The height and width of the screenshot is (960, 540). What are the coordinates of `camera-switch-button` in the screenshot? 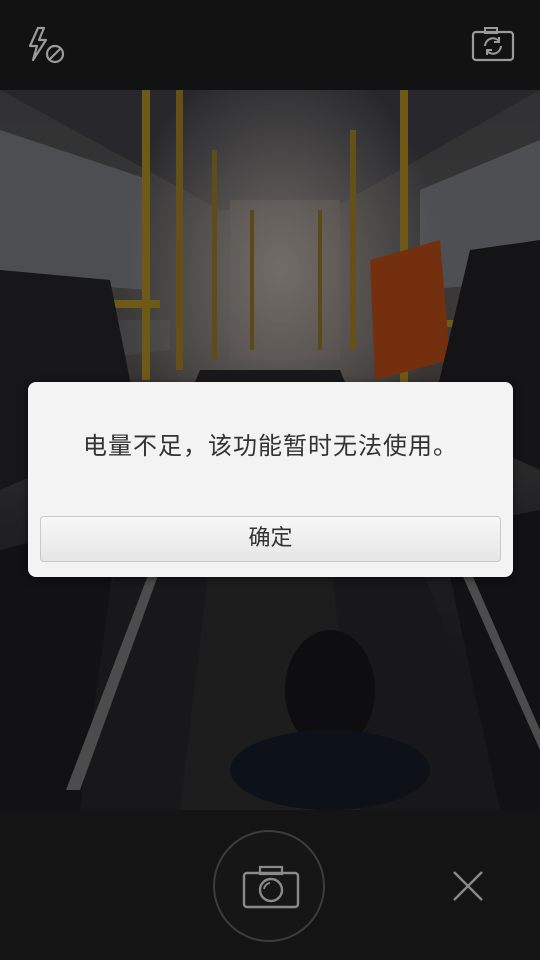 It's located at (494, 46).